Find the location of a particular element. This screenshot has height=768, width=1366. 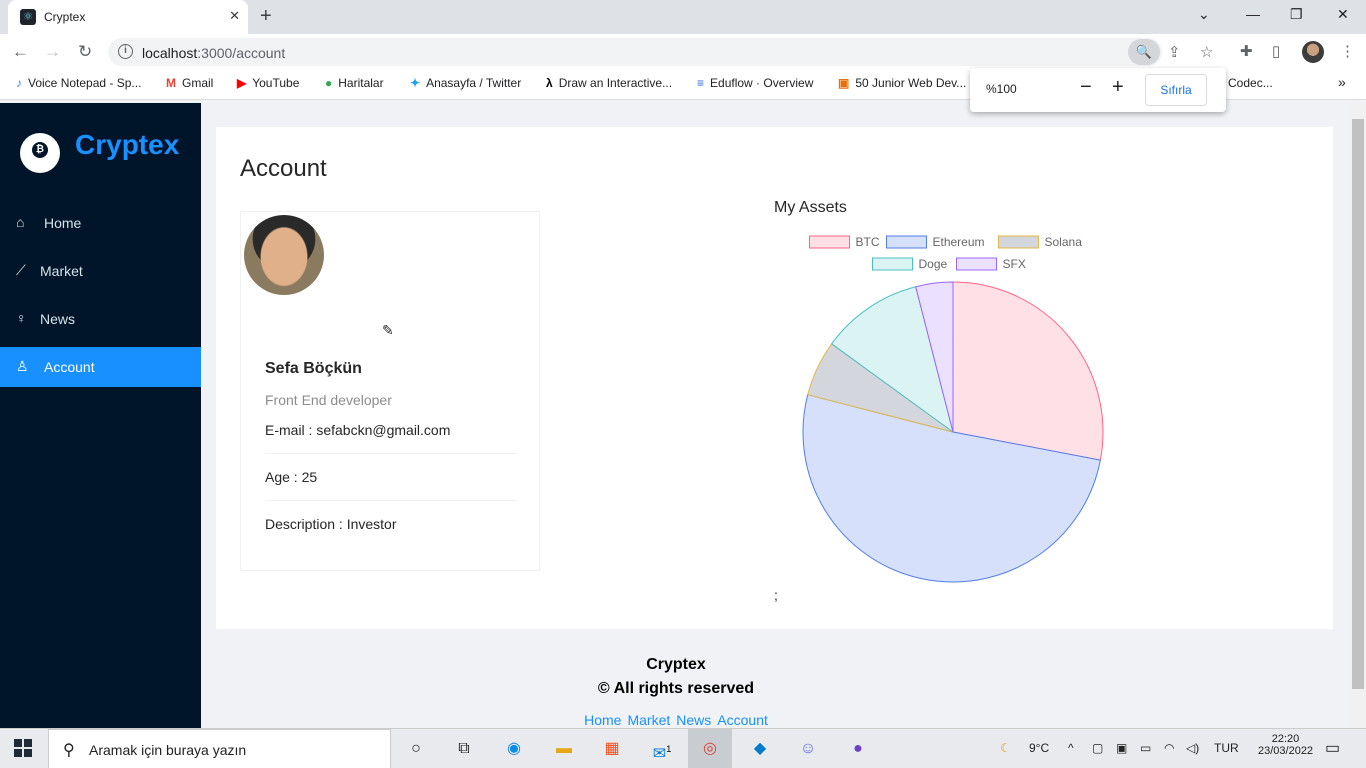

reload-icon: ↻ is located at coordinates (85, 52).